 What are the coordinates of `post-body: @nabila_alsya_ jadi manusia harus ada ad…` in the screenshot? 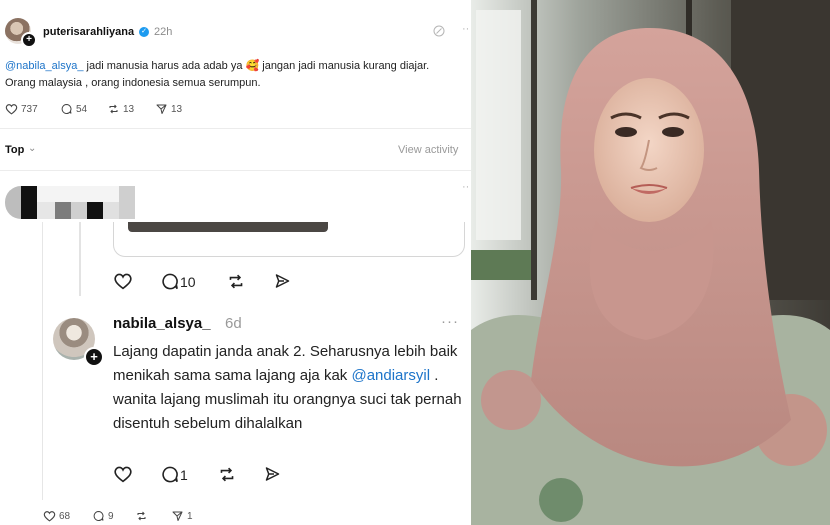 It's located at (235, 75).